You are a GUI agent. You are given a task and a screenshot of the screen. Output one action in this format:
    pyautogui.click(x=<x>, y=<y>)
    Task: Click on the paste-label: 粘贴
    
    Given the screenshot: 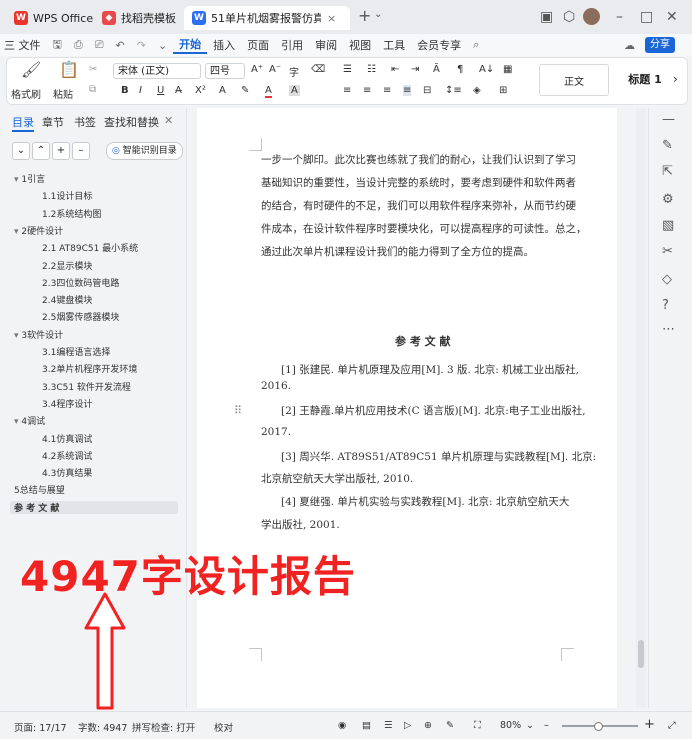 What is the action you would take?
    pyautogui.click(x=63, y=93)
    